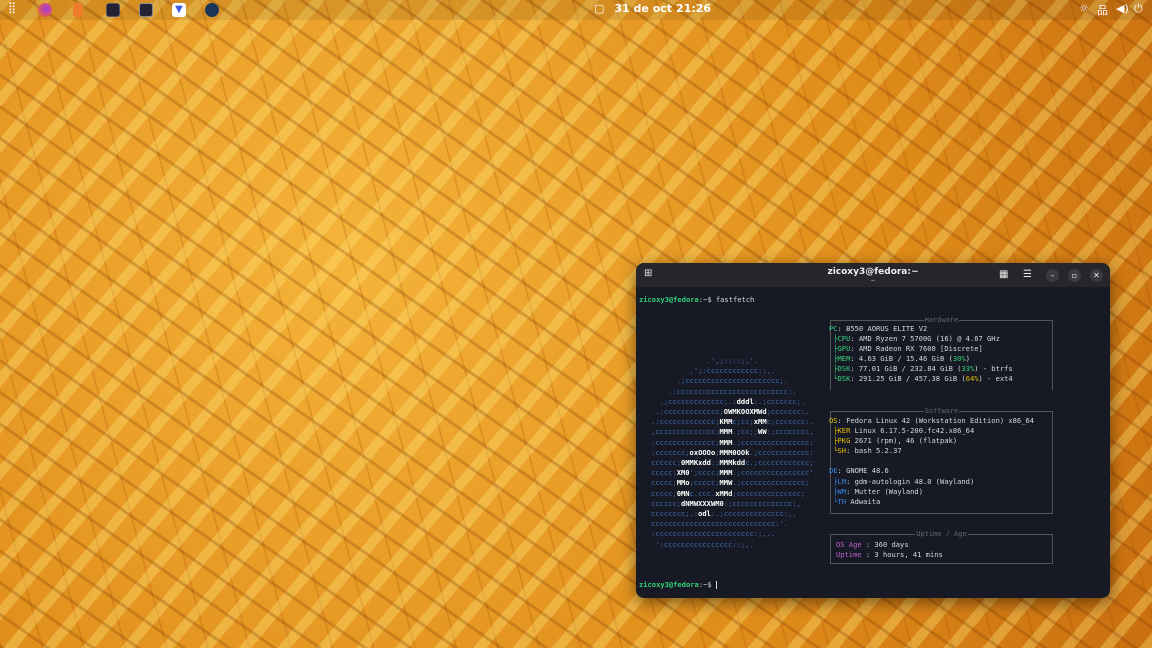 The image size is (1152, 648). I want to click on packages: 2671 (rpm), 46 (flatpak), so click(906, 441).